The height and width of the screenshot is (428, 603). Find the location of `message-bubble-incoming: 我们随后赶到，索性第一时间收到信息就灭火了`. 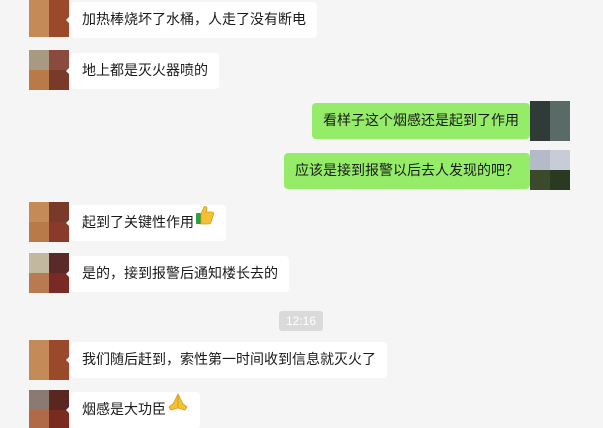

message-bubble-incoming: 我们随后赶到，索性第一时间收到信息就灭火了 is located at coordinates (226, 360).